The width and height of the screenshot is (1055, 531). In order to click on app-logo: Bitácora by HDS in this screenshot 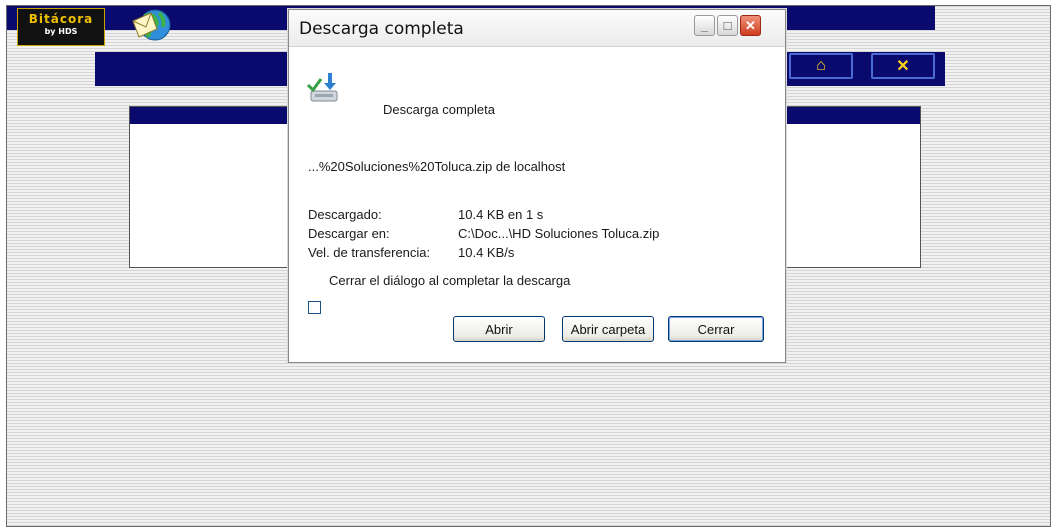, I will do `click(61, 27)`.